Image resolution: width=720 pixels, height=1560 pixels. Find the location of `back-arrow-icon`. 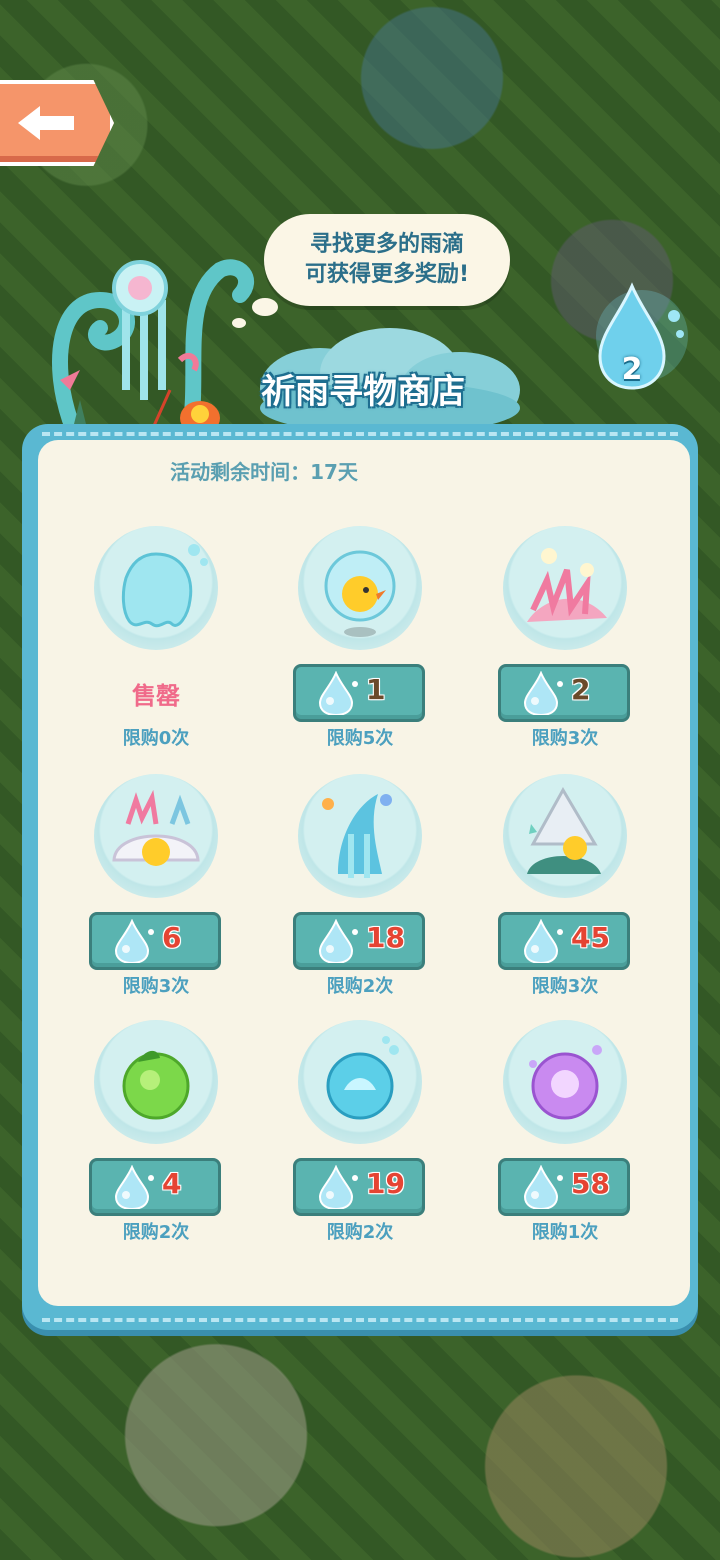

back-arrow-icon is located at coordinates (46, 123).